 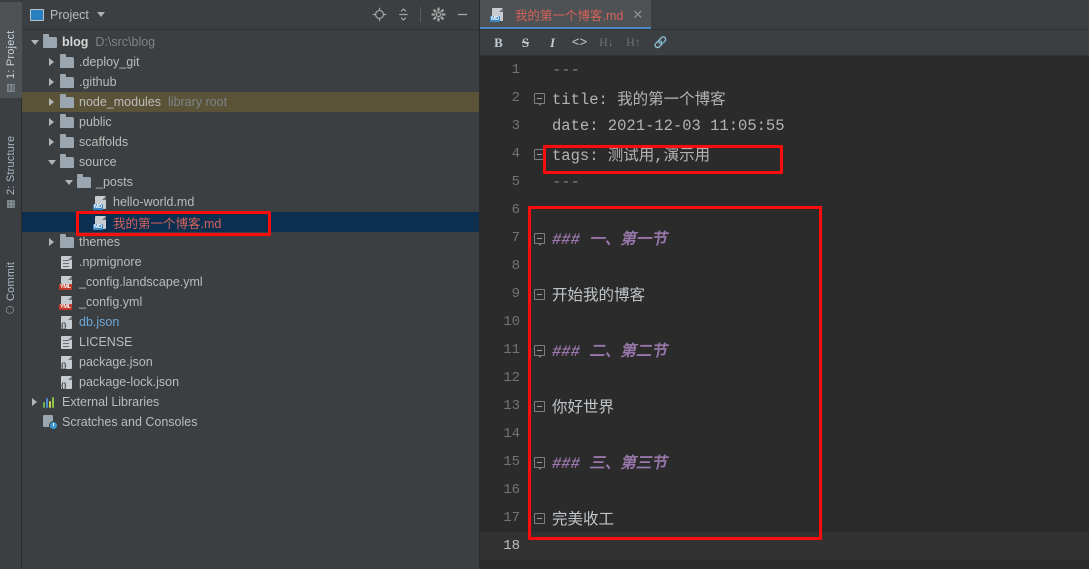 I want to click on code-line: 13 你好世界, so click(x=784, y=406).